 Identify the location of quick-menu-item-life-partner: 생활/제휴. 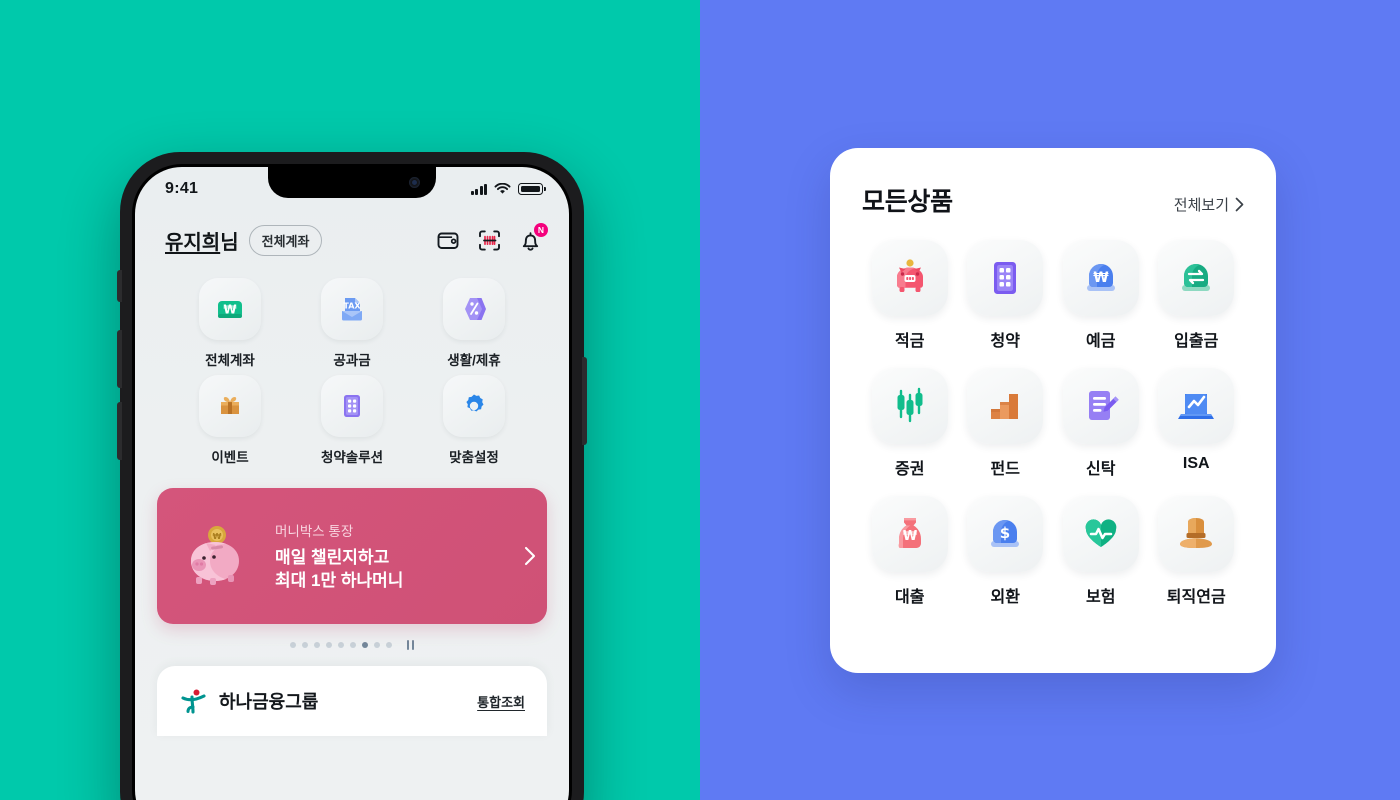
(474, 323).